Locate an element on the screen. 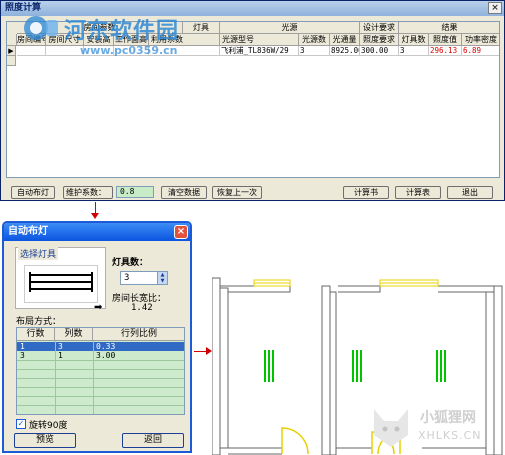  list-item: 3 1 3.00 is located at coordinates (100, 355).